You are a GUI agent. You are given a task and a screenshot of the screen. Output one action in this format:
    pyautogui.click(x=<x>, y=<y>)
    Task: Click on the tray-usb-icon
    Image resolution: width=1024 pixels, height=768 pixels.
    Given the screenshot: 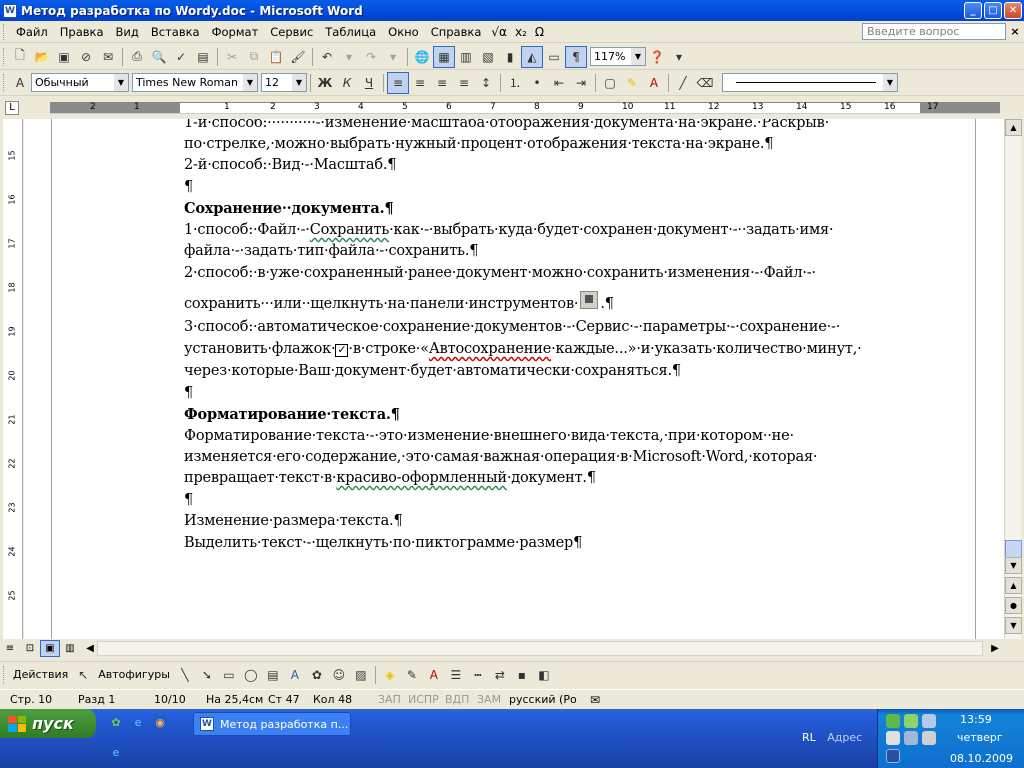 What is the action you would take?
    pyautogui.click(x=911, y=738)
    